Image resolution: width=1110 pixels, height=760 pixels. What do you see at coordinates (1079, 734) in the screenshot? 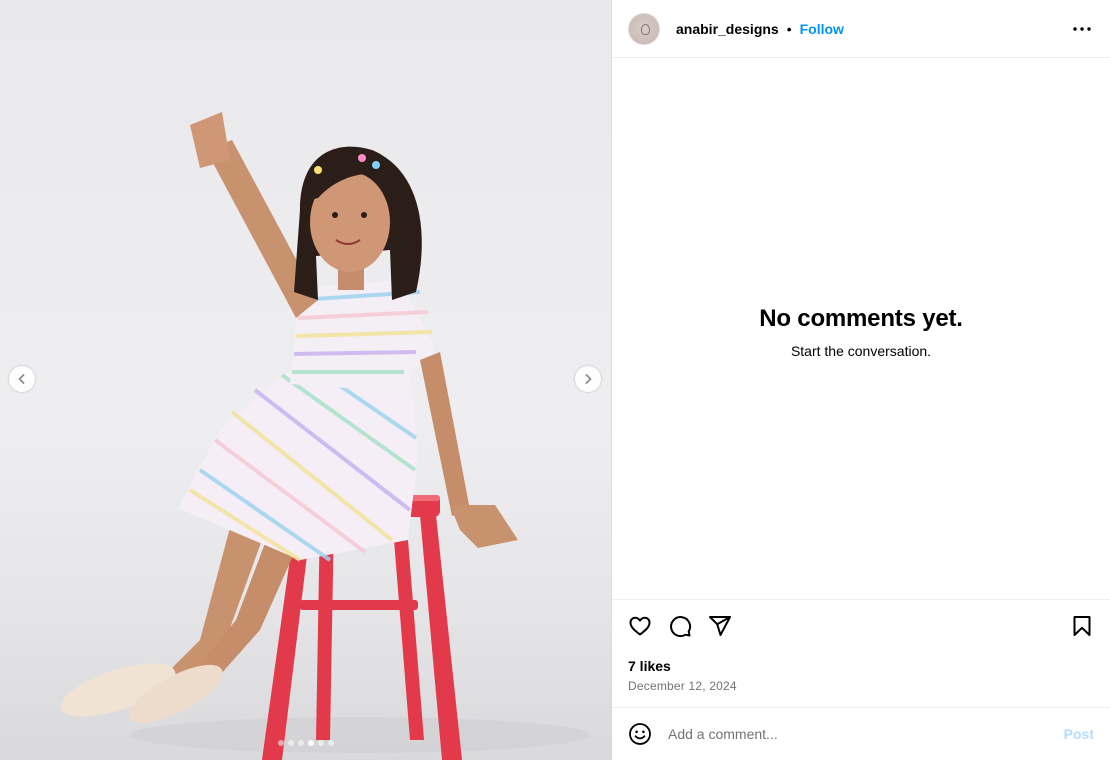
I see `post-comment-button: Post` at bounding box center [1079, 734].